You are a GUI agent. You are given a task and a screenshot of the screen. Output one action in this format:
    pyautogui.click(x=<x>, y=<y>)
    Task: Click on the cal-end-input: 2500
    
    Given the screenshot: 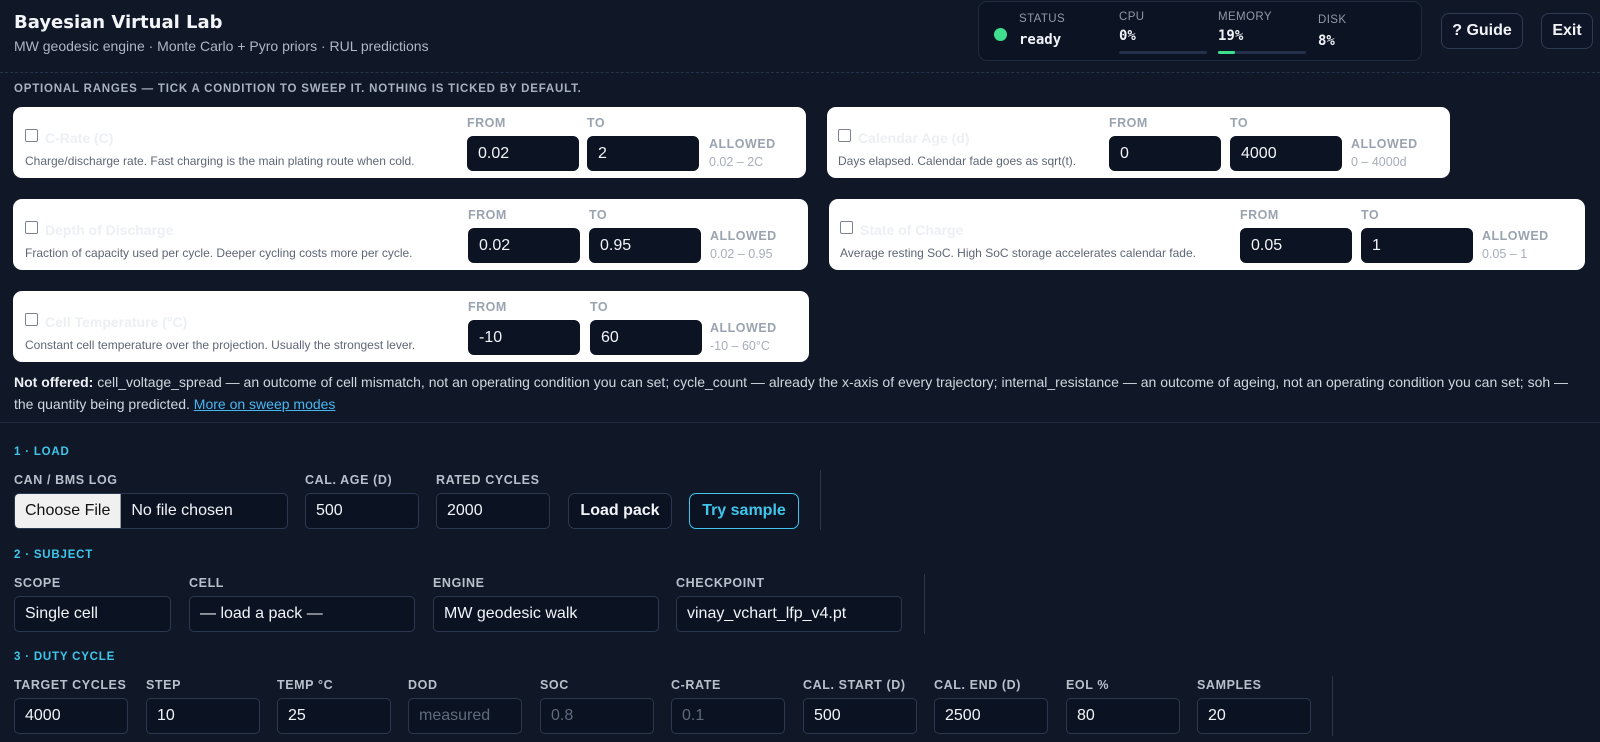 What is the action you would take?
    pyautogui.click(x=991, y=716)
    